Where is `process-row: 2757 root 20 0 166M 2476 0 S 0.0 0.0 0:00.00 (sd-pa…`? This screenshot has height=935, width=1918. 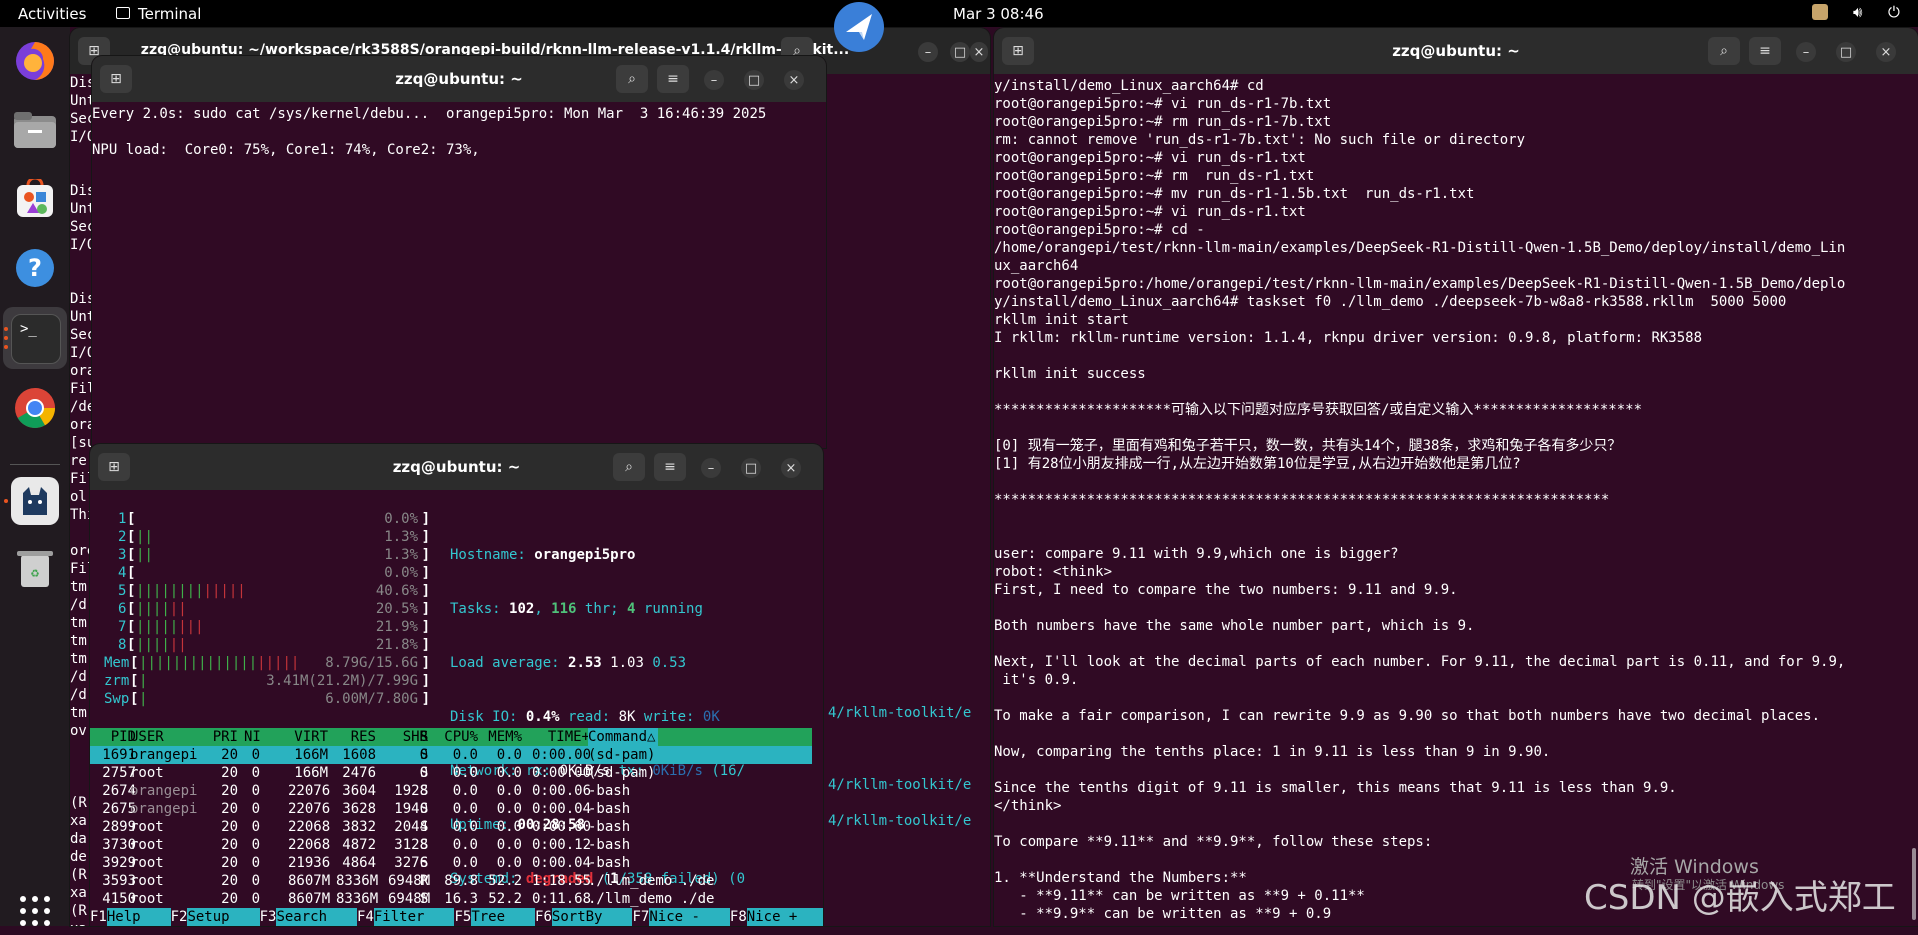 process-row: 2757 root 20 0 166M 2476 0 S 0.0 0.0 0:00.00 (sd-pa… is located at coordinates (451, 773).